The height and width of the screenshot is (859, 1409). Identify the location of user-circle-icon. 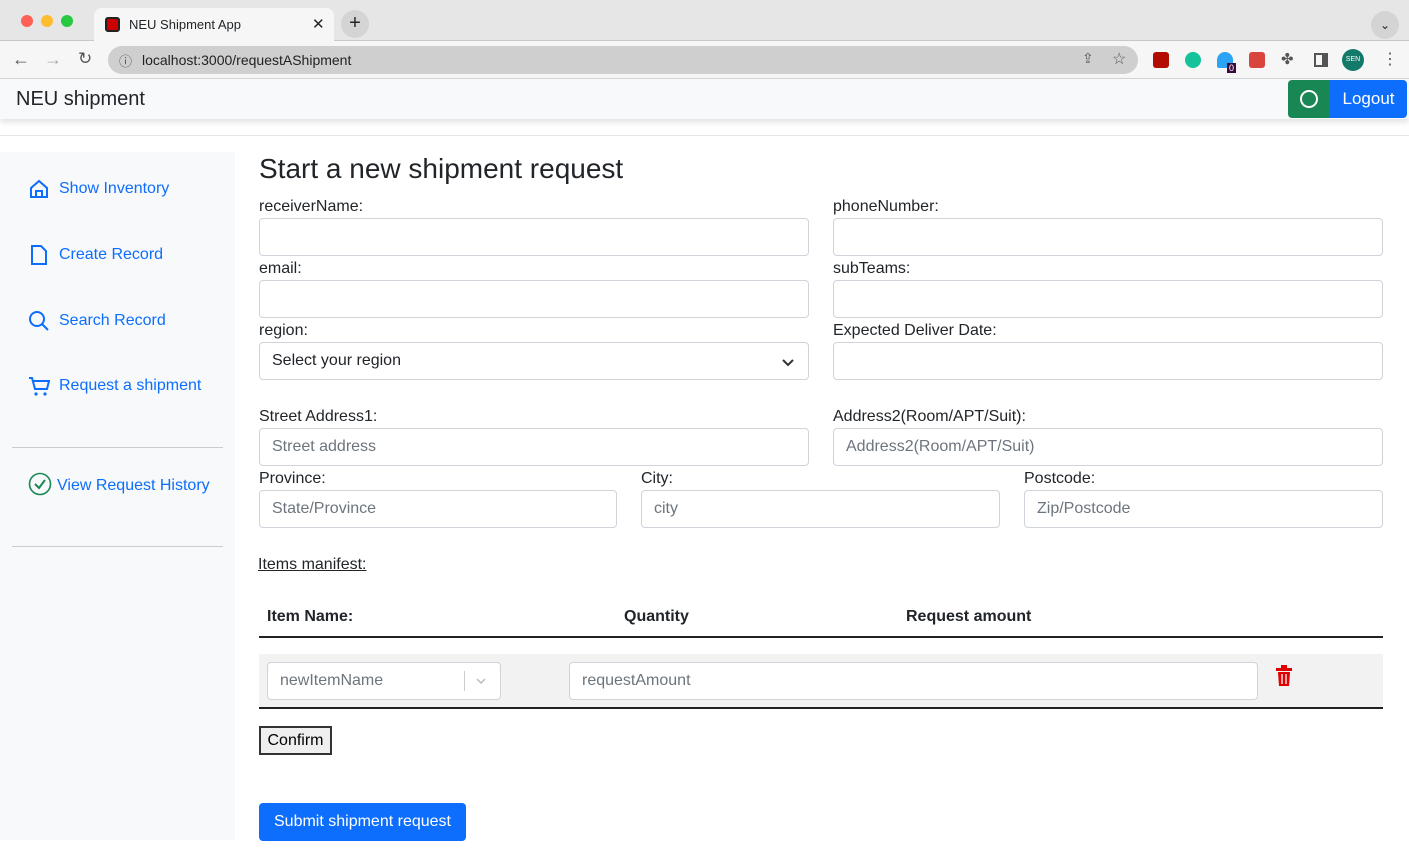
(1309, 99).